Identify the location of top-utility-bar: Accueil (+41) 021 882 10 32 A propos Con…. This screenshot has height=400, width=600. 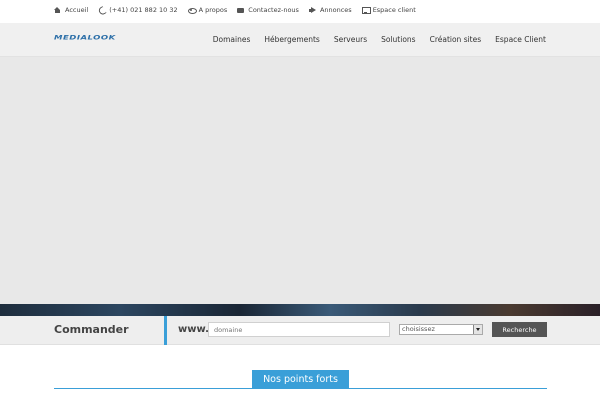
(300, 11).